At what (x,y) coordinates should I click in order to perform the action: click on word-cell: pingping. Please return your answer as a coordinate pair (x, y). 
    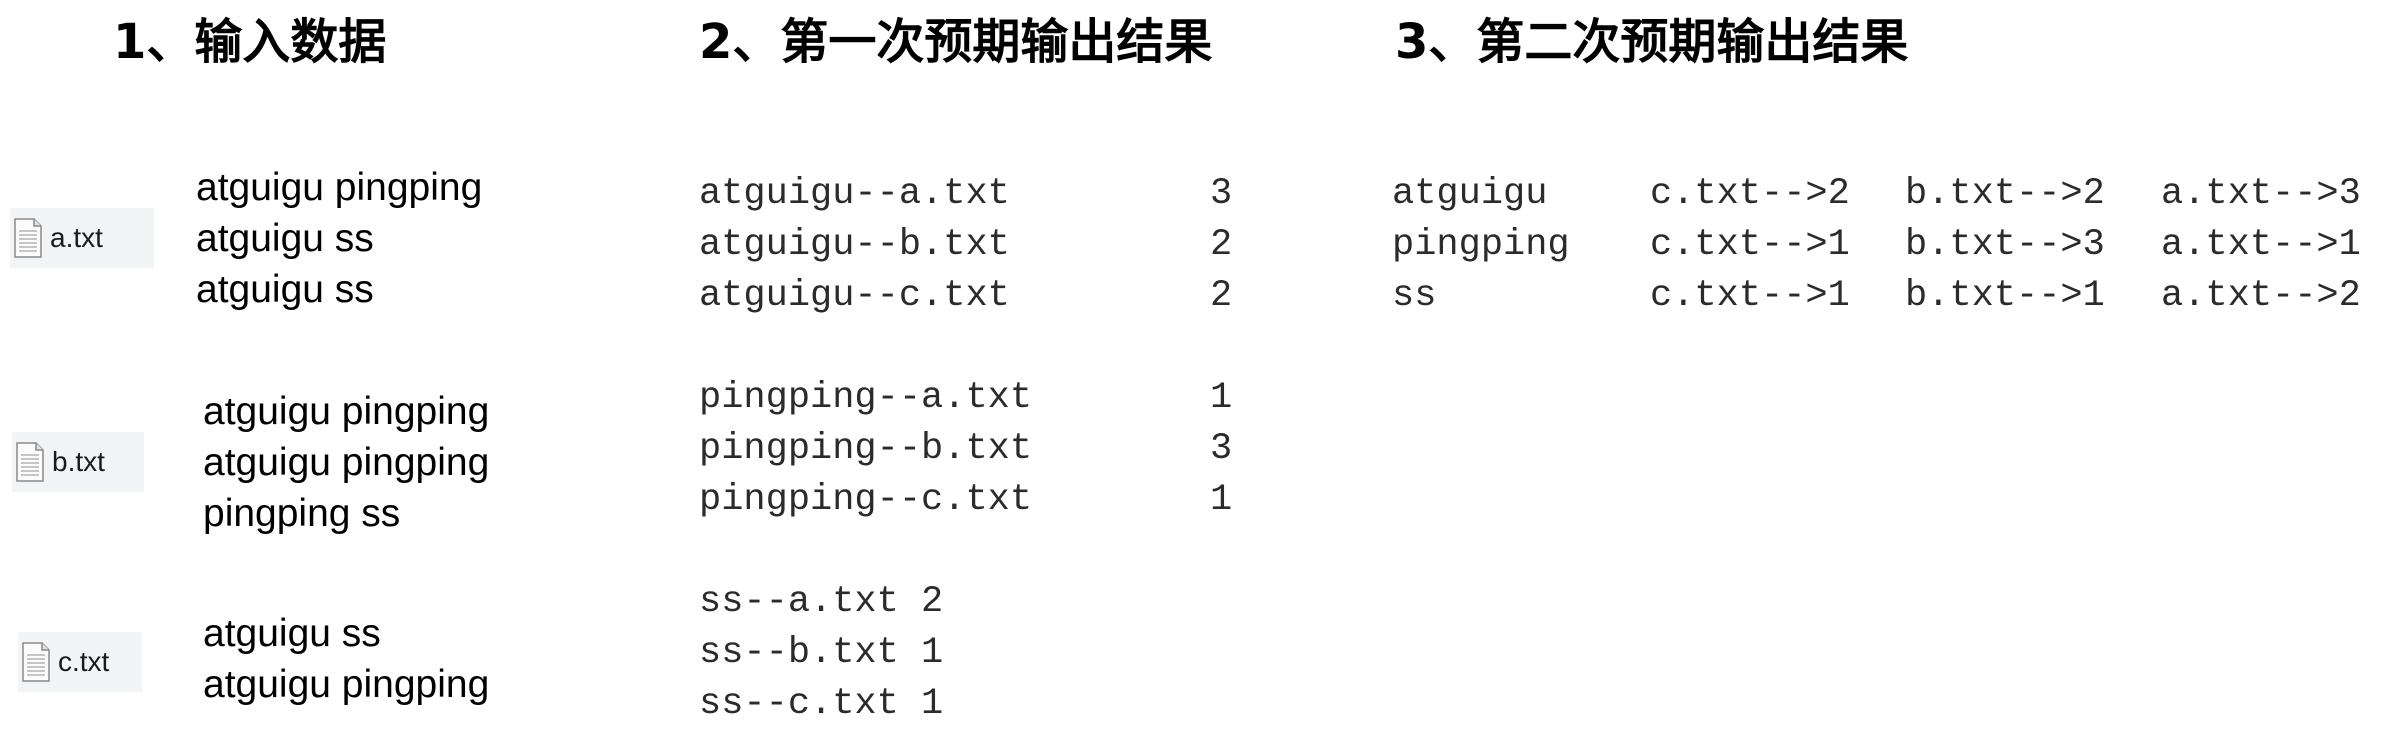
    Looking at the image, I should click on (1481, 245).